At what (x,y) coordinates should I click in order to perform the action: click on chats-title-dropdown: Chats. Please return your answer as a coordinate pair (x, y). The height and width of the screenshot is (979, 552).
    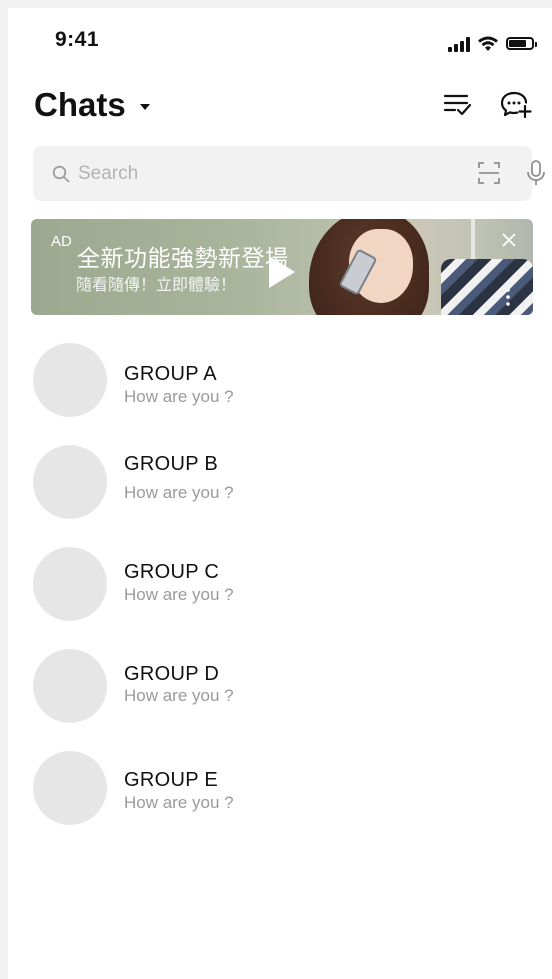
    Looking at the image, I should click on (92, 105).